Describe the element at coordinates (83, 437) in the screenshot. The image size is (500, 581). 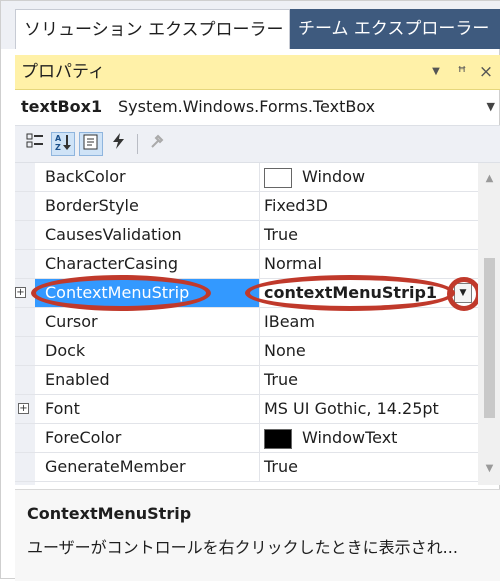
I see `property-name: ForeColor` at that location.